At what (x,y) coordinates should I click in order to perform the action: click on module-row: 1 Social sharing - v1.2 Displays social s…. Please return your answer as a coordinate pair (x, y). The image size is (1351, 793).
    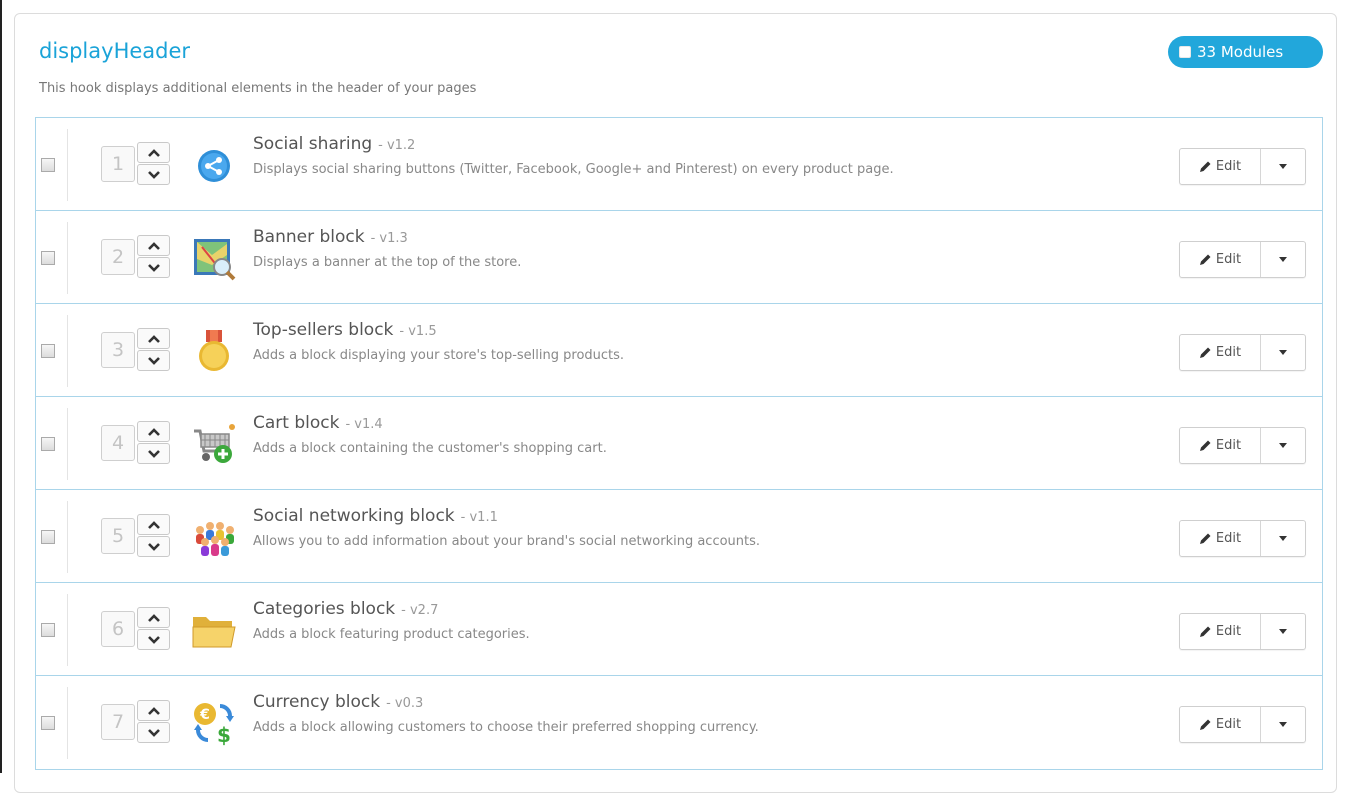
    Looking at the image, I should click on (679, 164).